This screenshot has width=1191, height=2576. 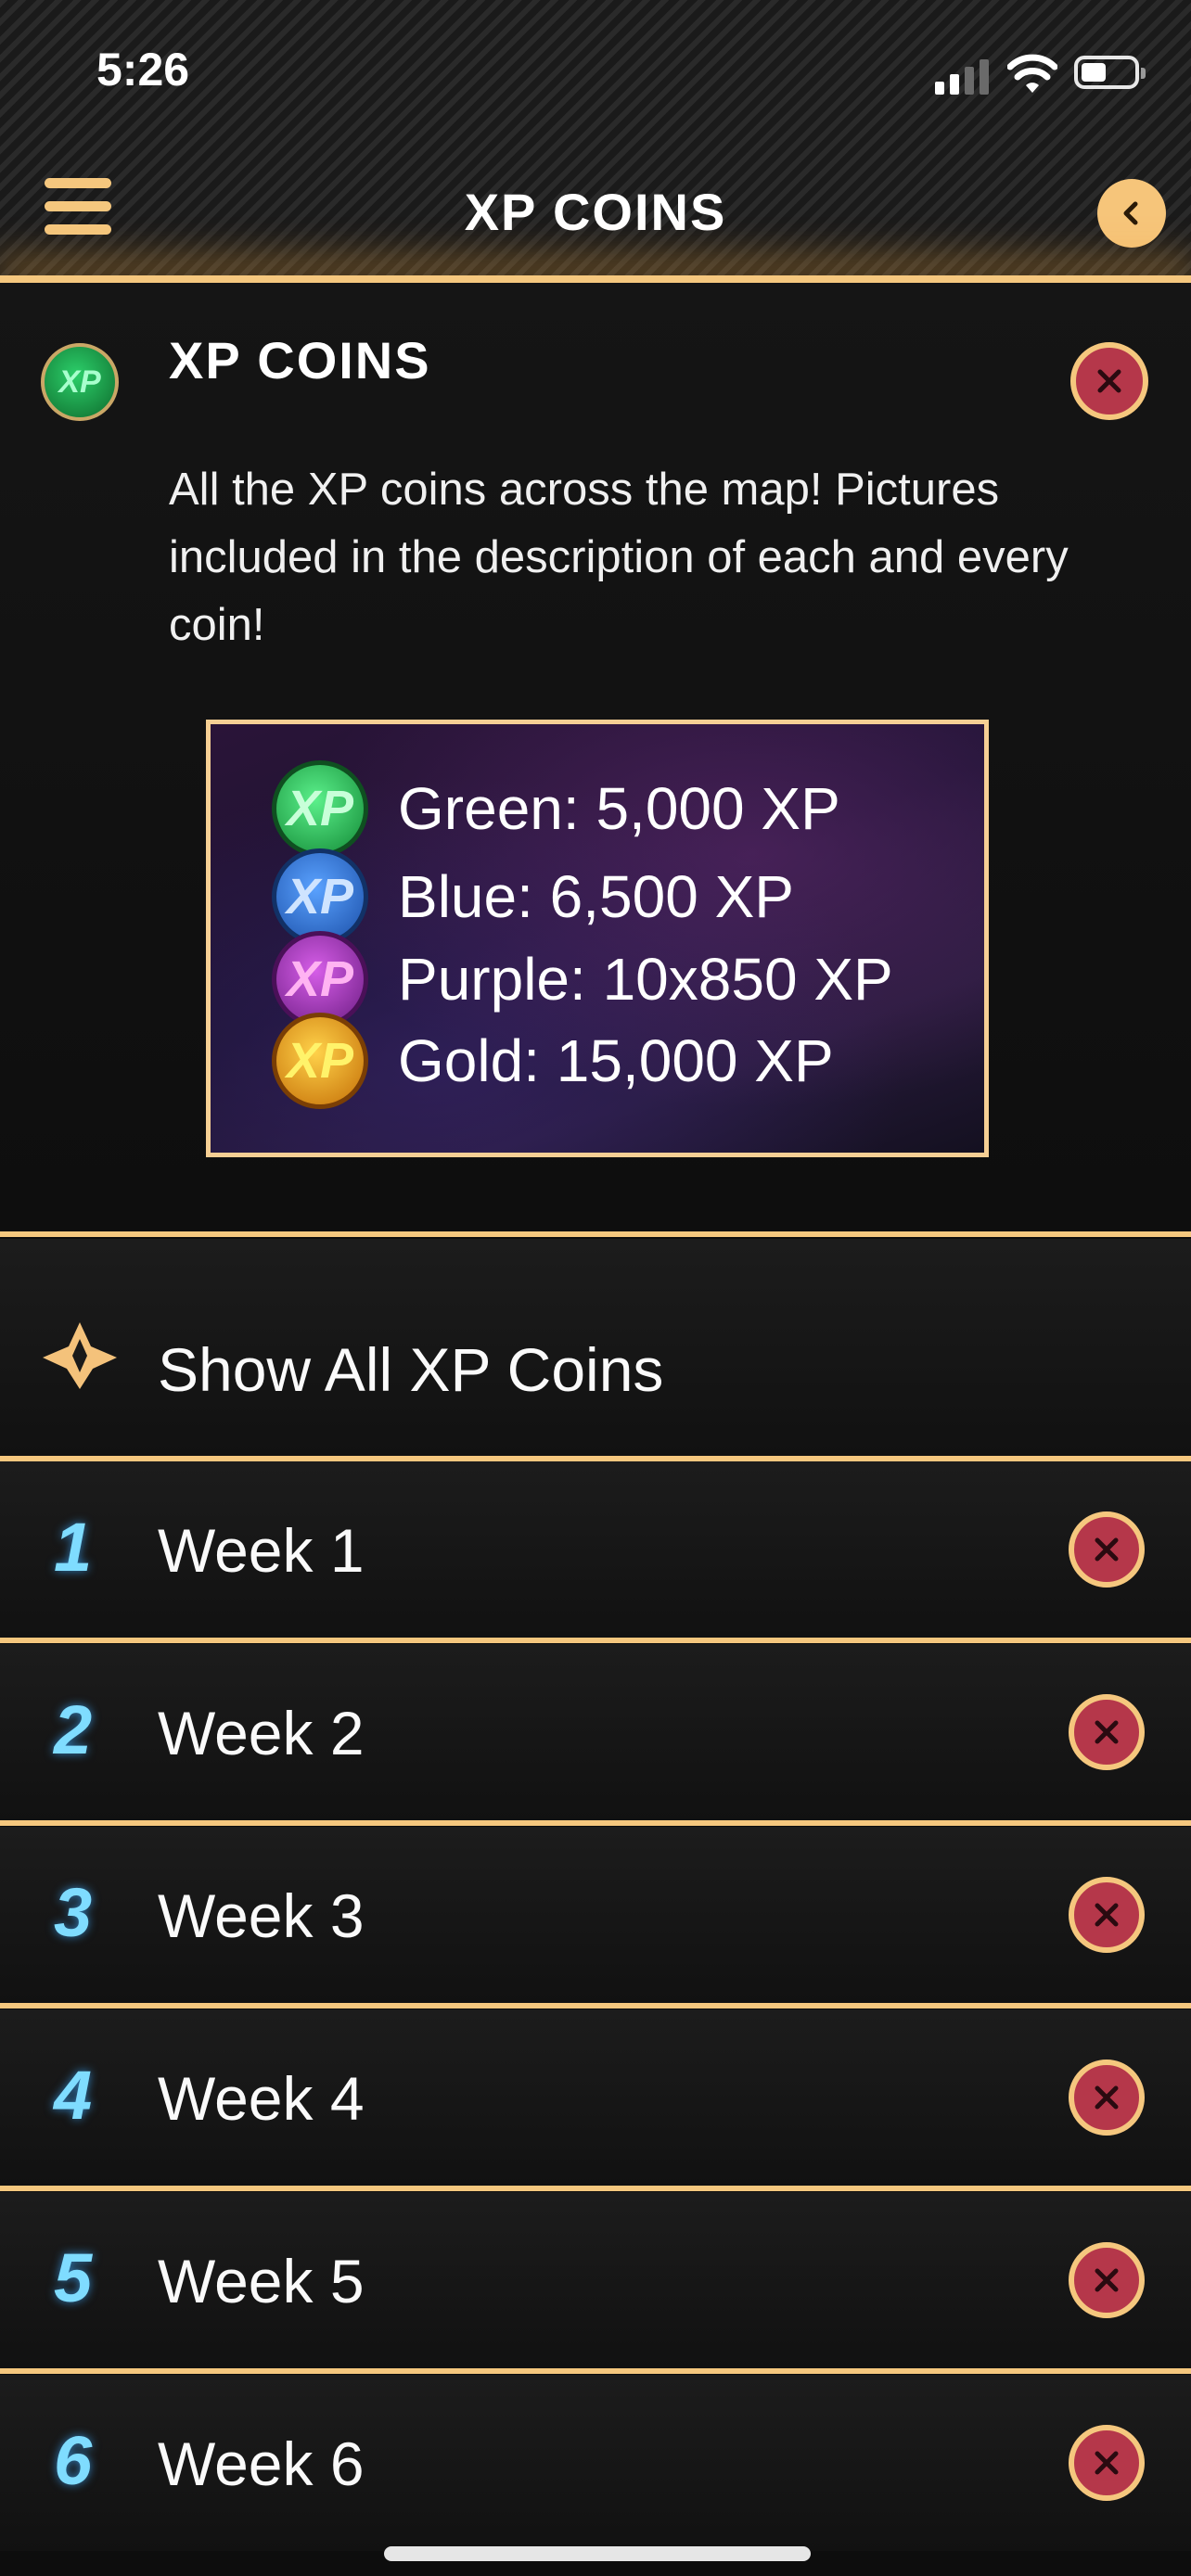 I want to click on xp-star-icon, so click(x=80, y=1356).